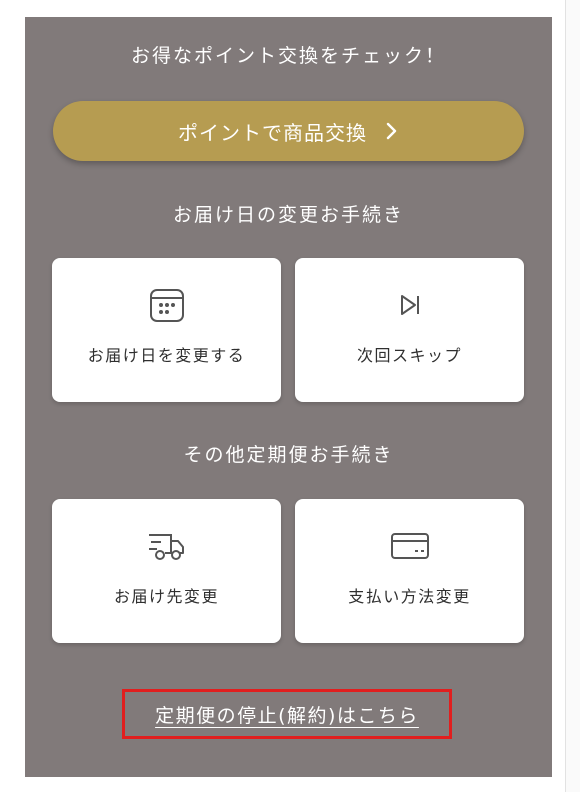 The width and height of the screenshot is (580, 792). Describe the element at coordinates (166, 571) in the screenshot. I see `change-address-card: お届け先変更` at that location.